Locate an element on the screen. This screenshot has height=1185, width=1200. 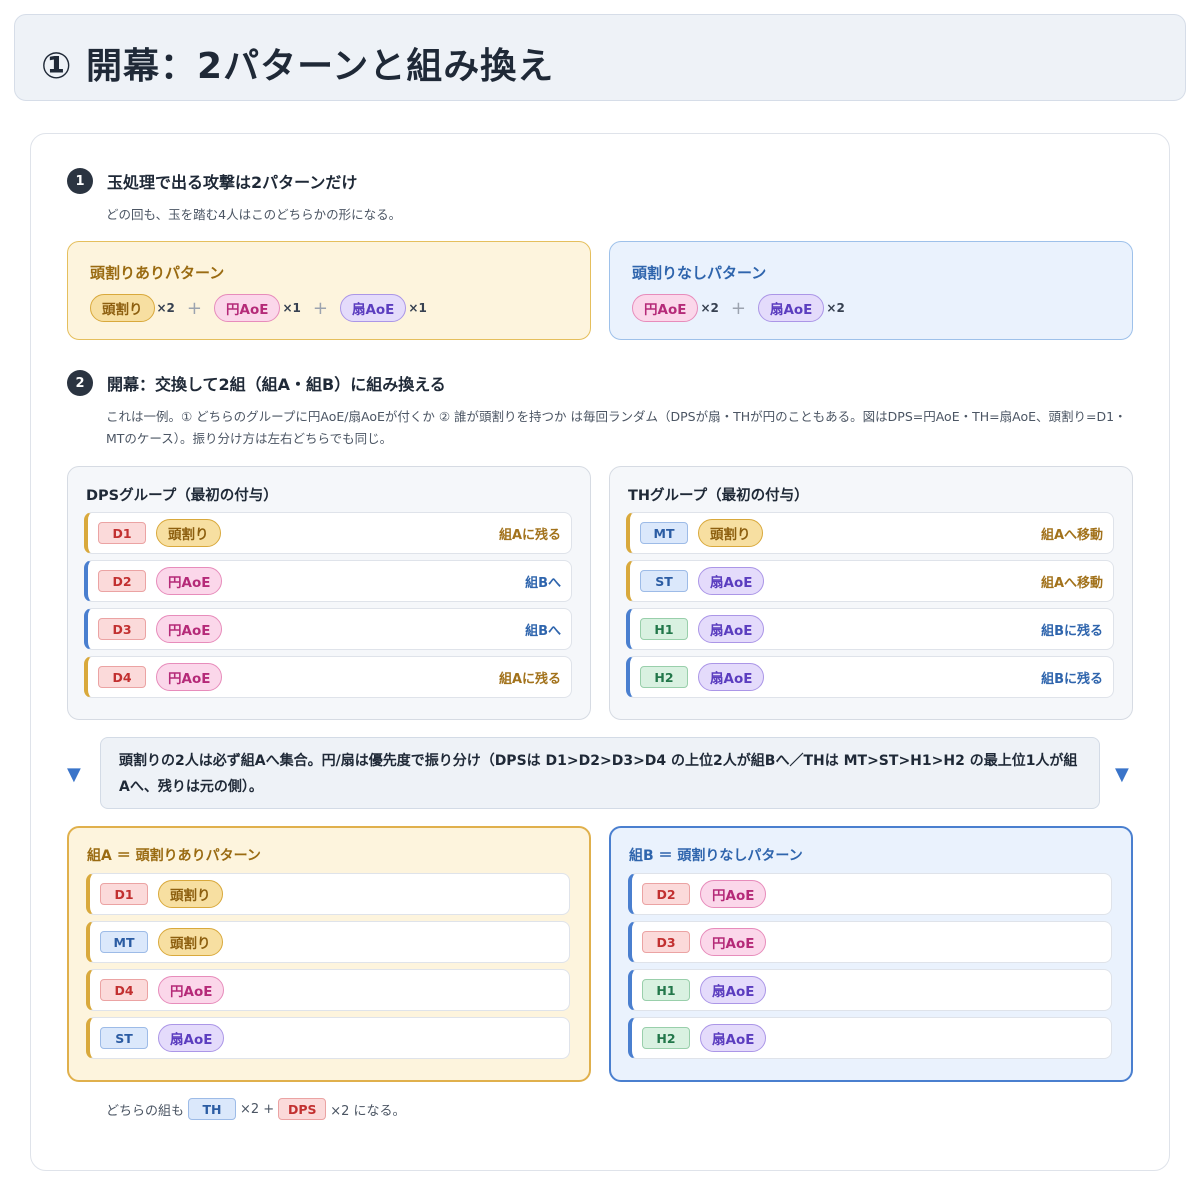
pattern-nohead-box: 頭割りなしパターン 円AoE ×2 + 扇AoE ×2 is located at coordinates (871, 290).